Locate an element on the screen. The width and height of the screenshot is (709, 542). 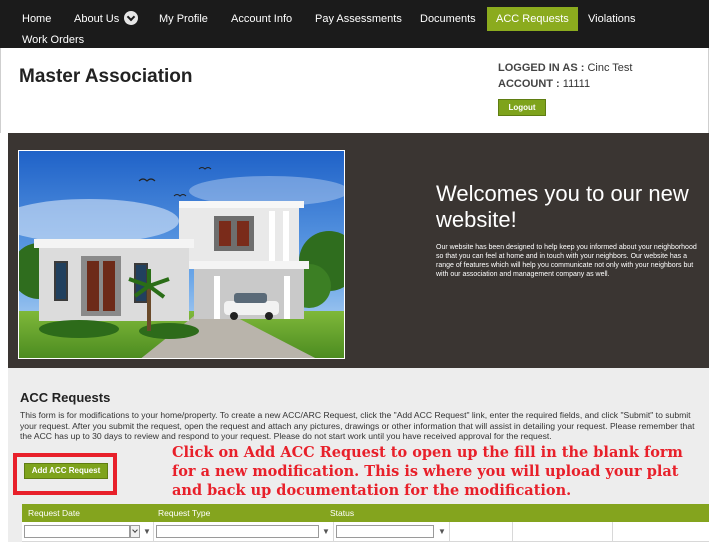
add-acc-request-button: Add ACC Request is located at coordinates (66, 471).